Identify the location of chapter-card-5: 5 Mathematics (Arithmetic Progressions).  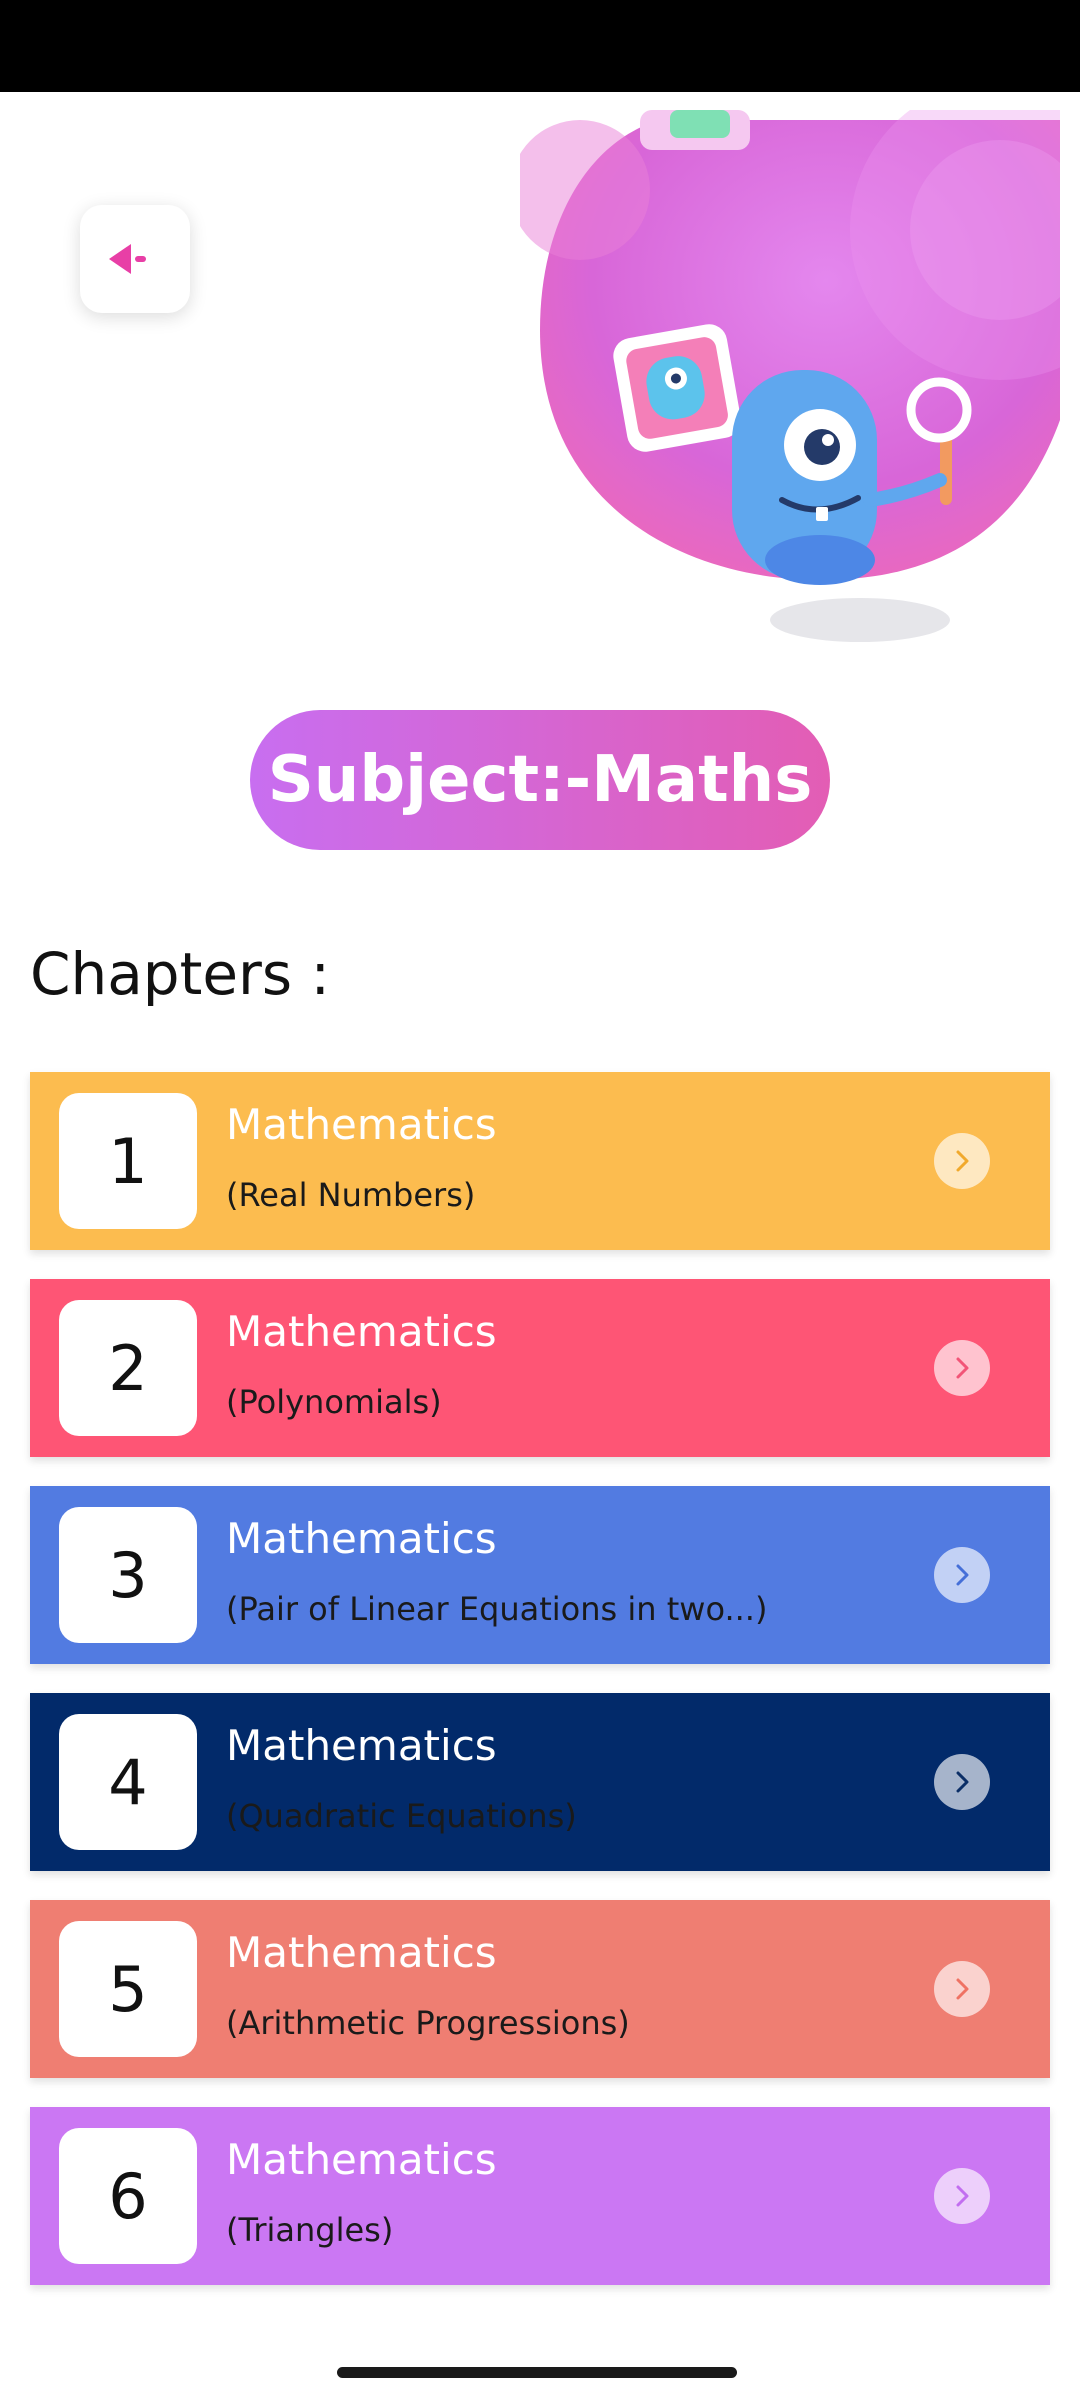
(540, 1989).